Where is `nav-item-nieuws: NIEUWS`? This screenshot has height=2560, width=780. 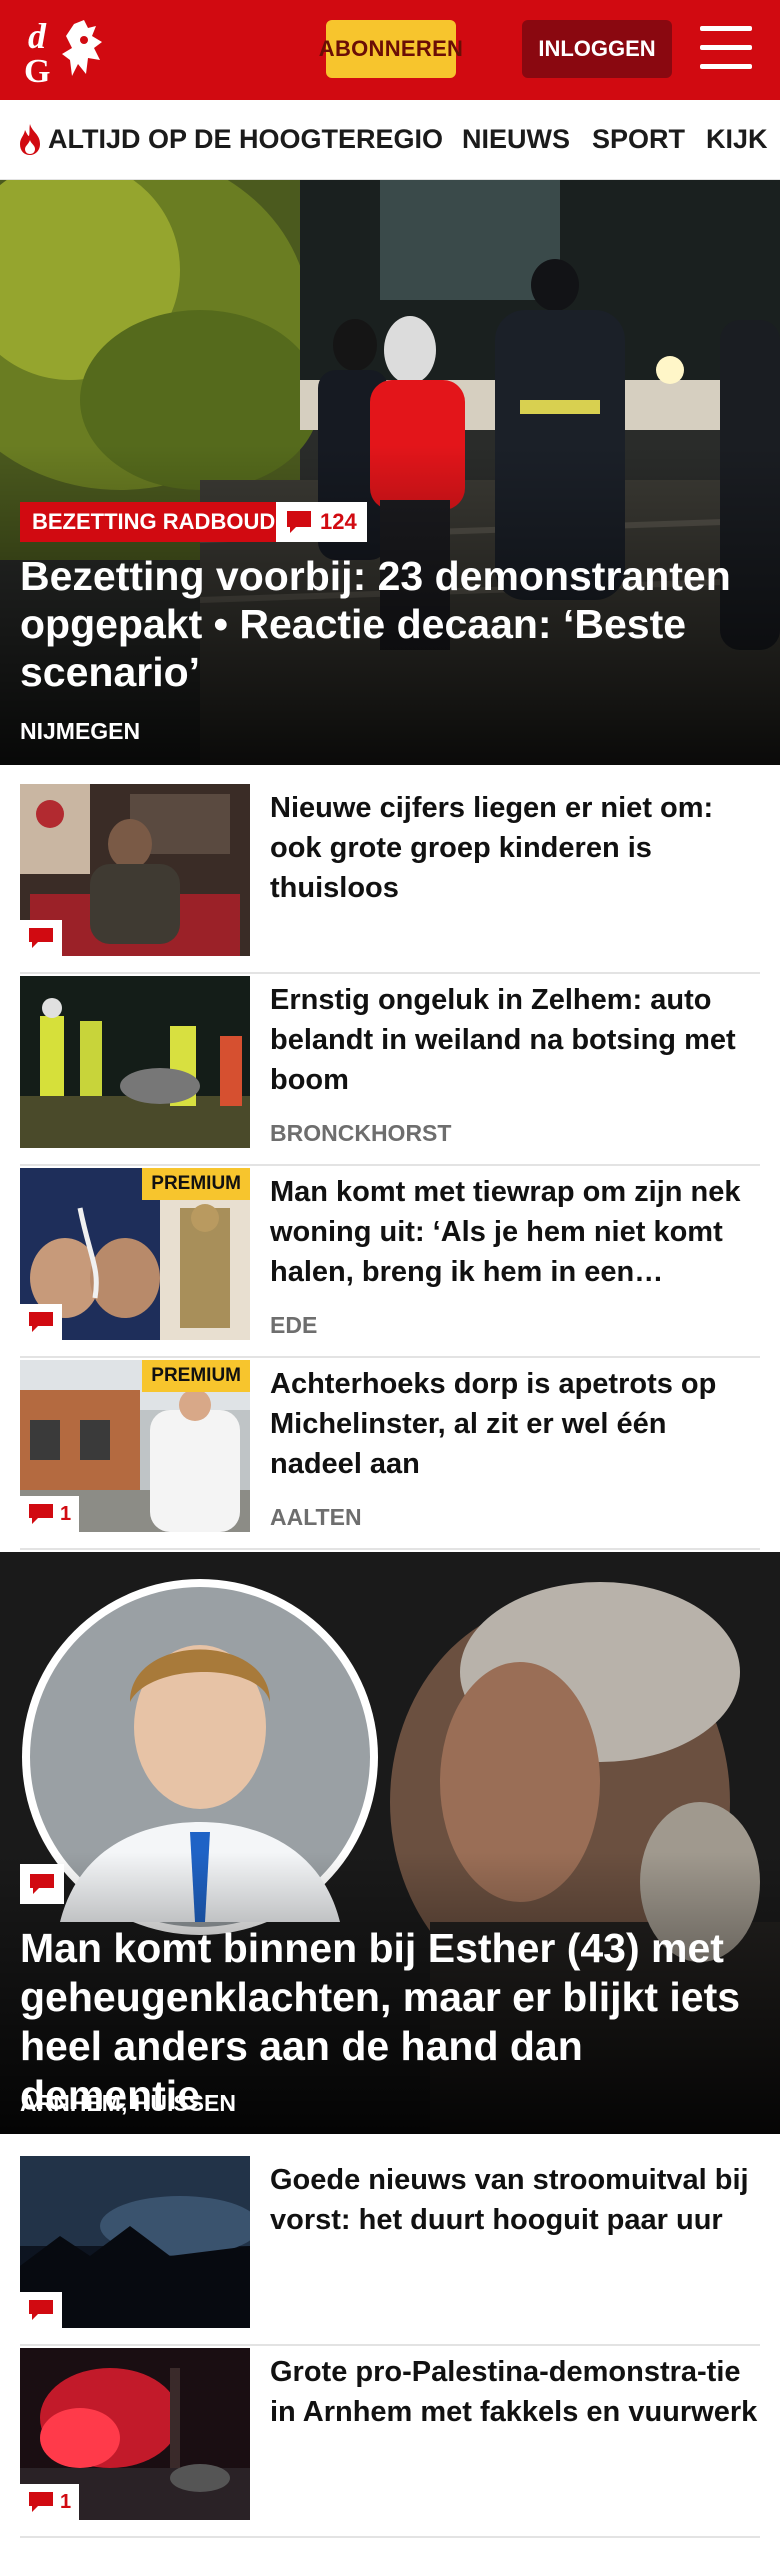
nav-item-nieuws: NIEUWS is located at coordinates (516, 139).